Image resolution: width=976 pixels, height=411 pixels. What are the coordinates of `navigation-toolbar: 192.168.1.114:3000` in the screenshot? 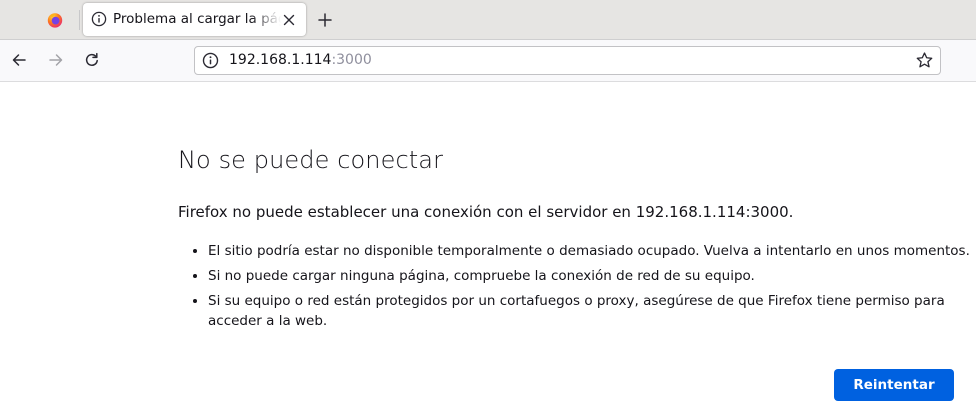 It's located at (488, 61).